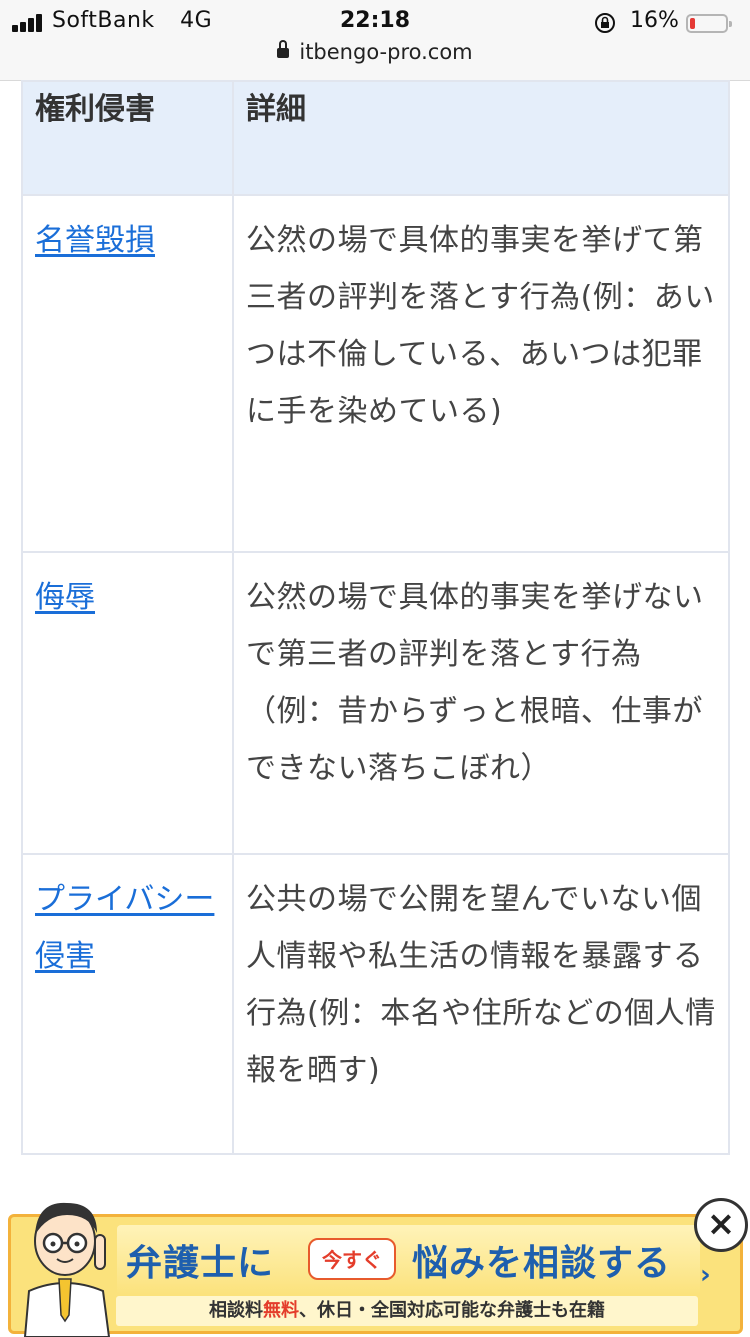 The height and width of the screenshot is (1337, 750). Describe the element at coordinates (386, 52) in the screenshot. I see `url-text: itbengo-pro.com` at that location.